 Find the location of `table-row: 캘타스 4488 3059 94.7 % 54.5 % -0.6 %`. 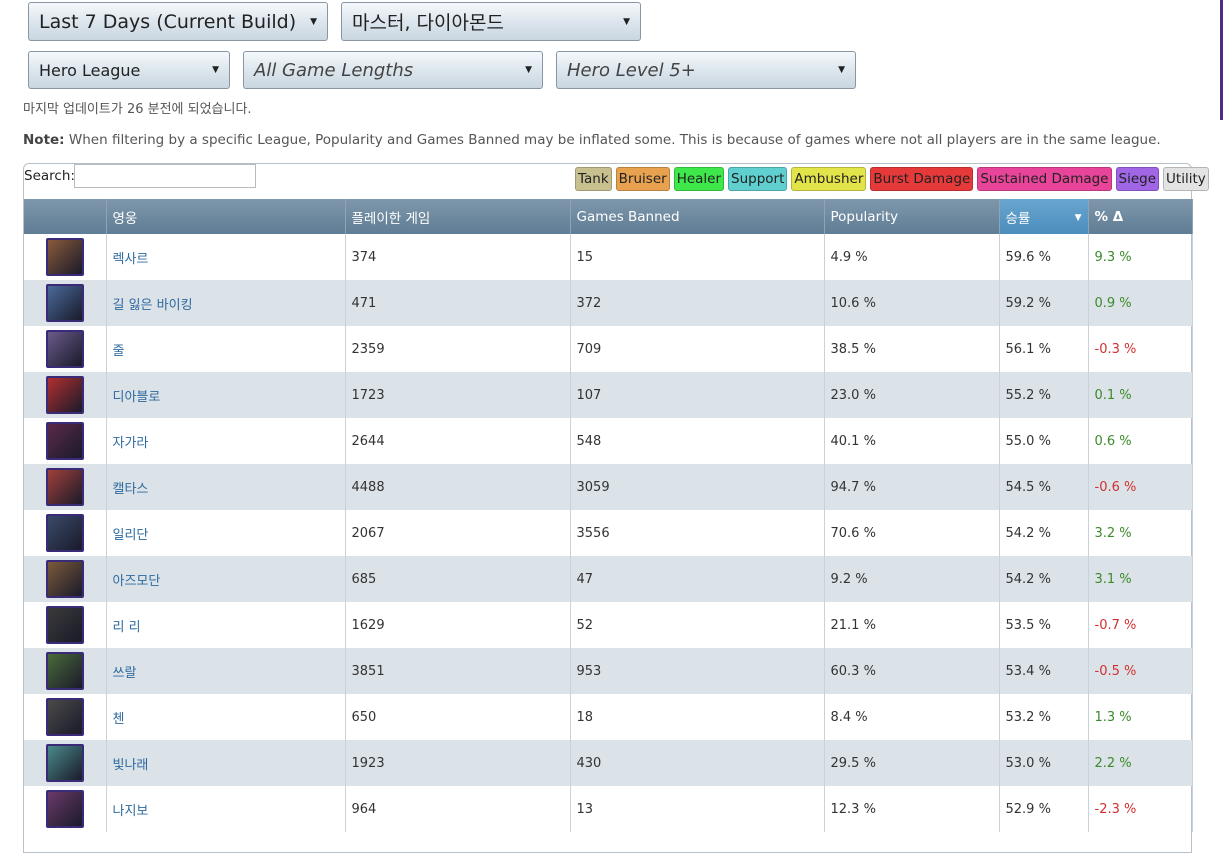

table-row: 캘타스 4488 3059 94.7 % 54.5 % -0.6 % is located at coordinates (608, 487).